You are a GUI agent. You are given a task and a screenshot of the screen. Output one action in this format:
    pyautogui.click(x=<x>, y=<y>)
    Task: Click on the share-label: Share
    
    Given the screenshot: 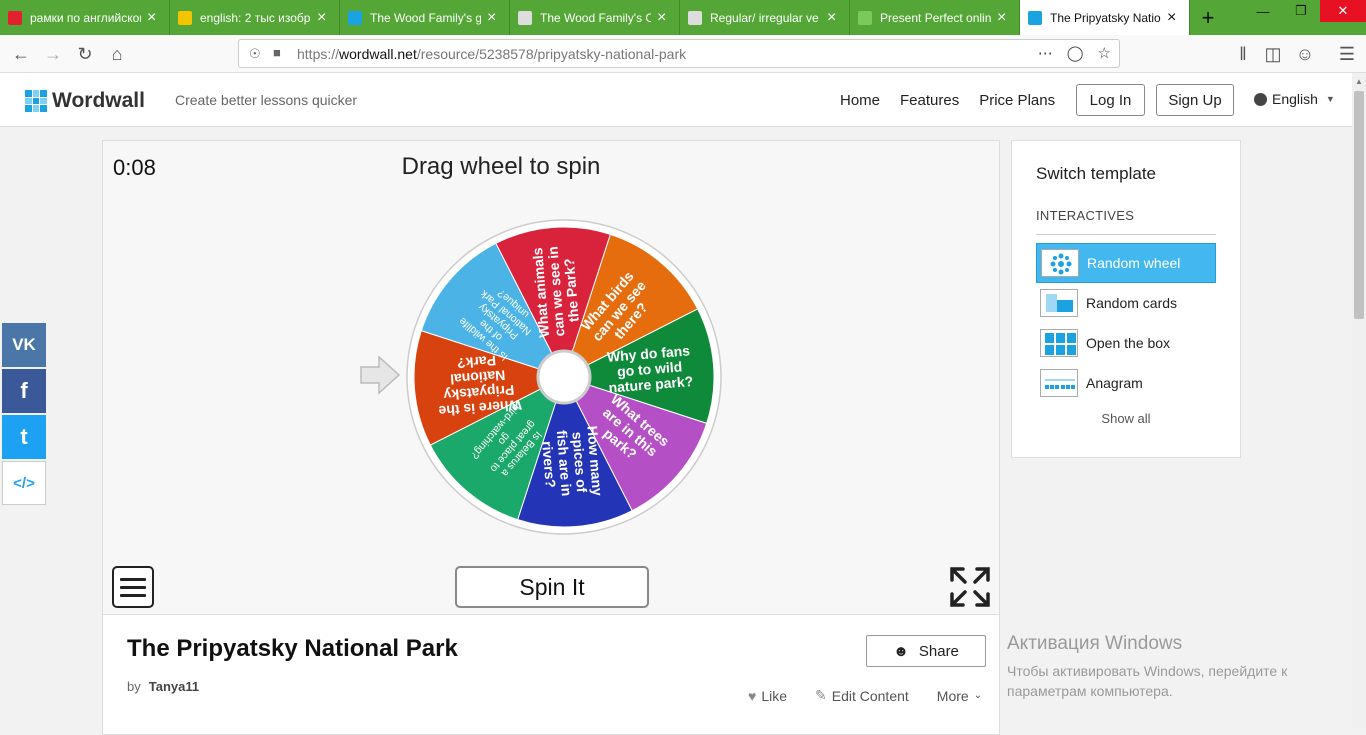 What is the action you would take?
    pyautogui.click(x=938, y=651)
    